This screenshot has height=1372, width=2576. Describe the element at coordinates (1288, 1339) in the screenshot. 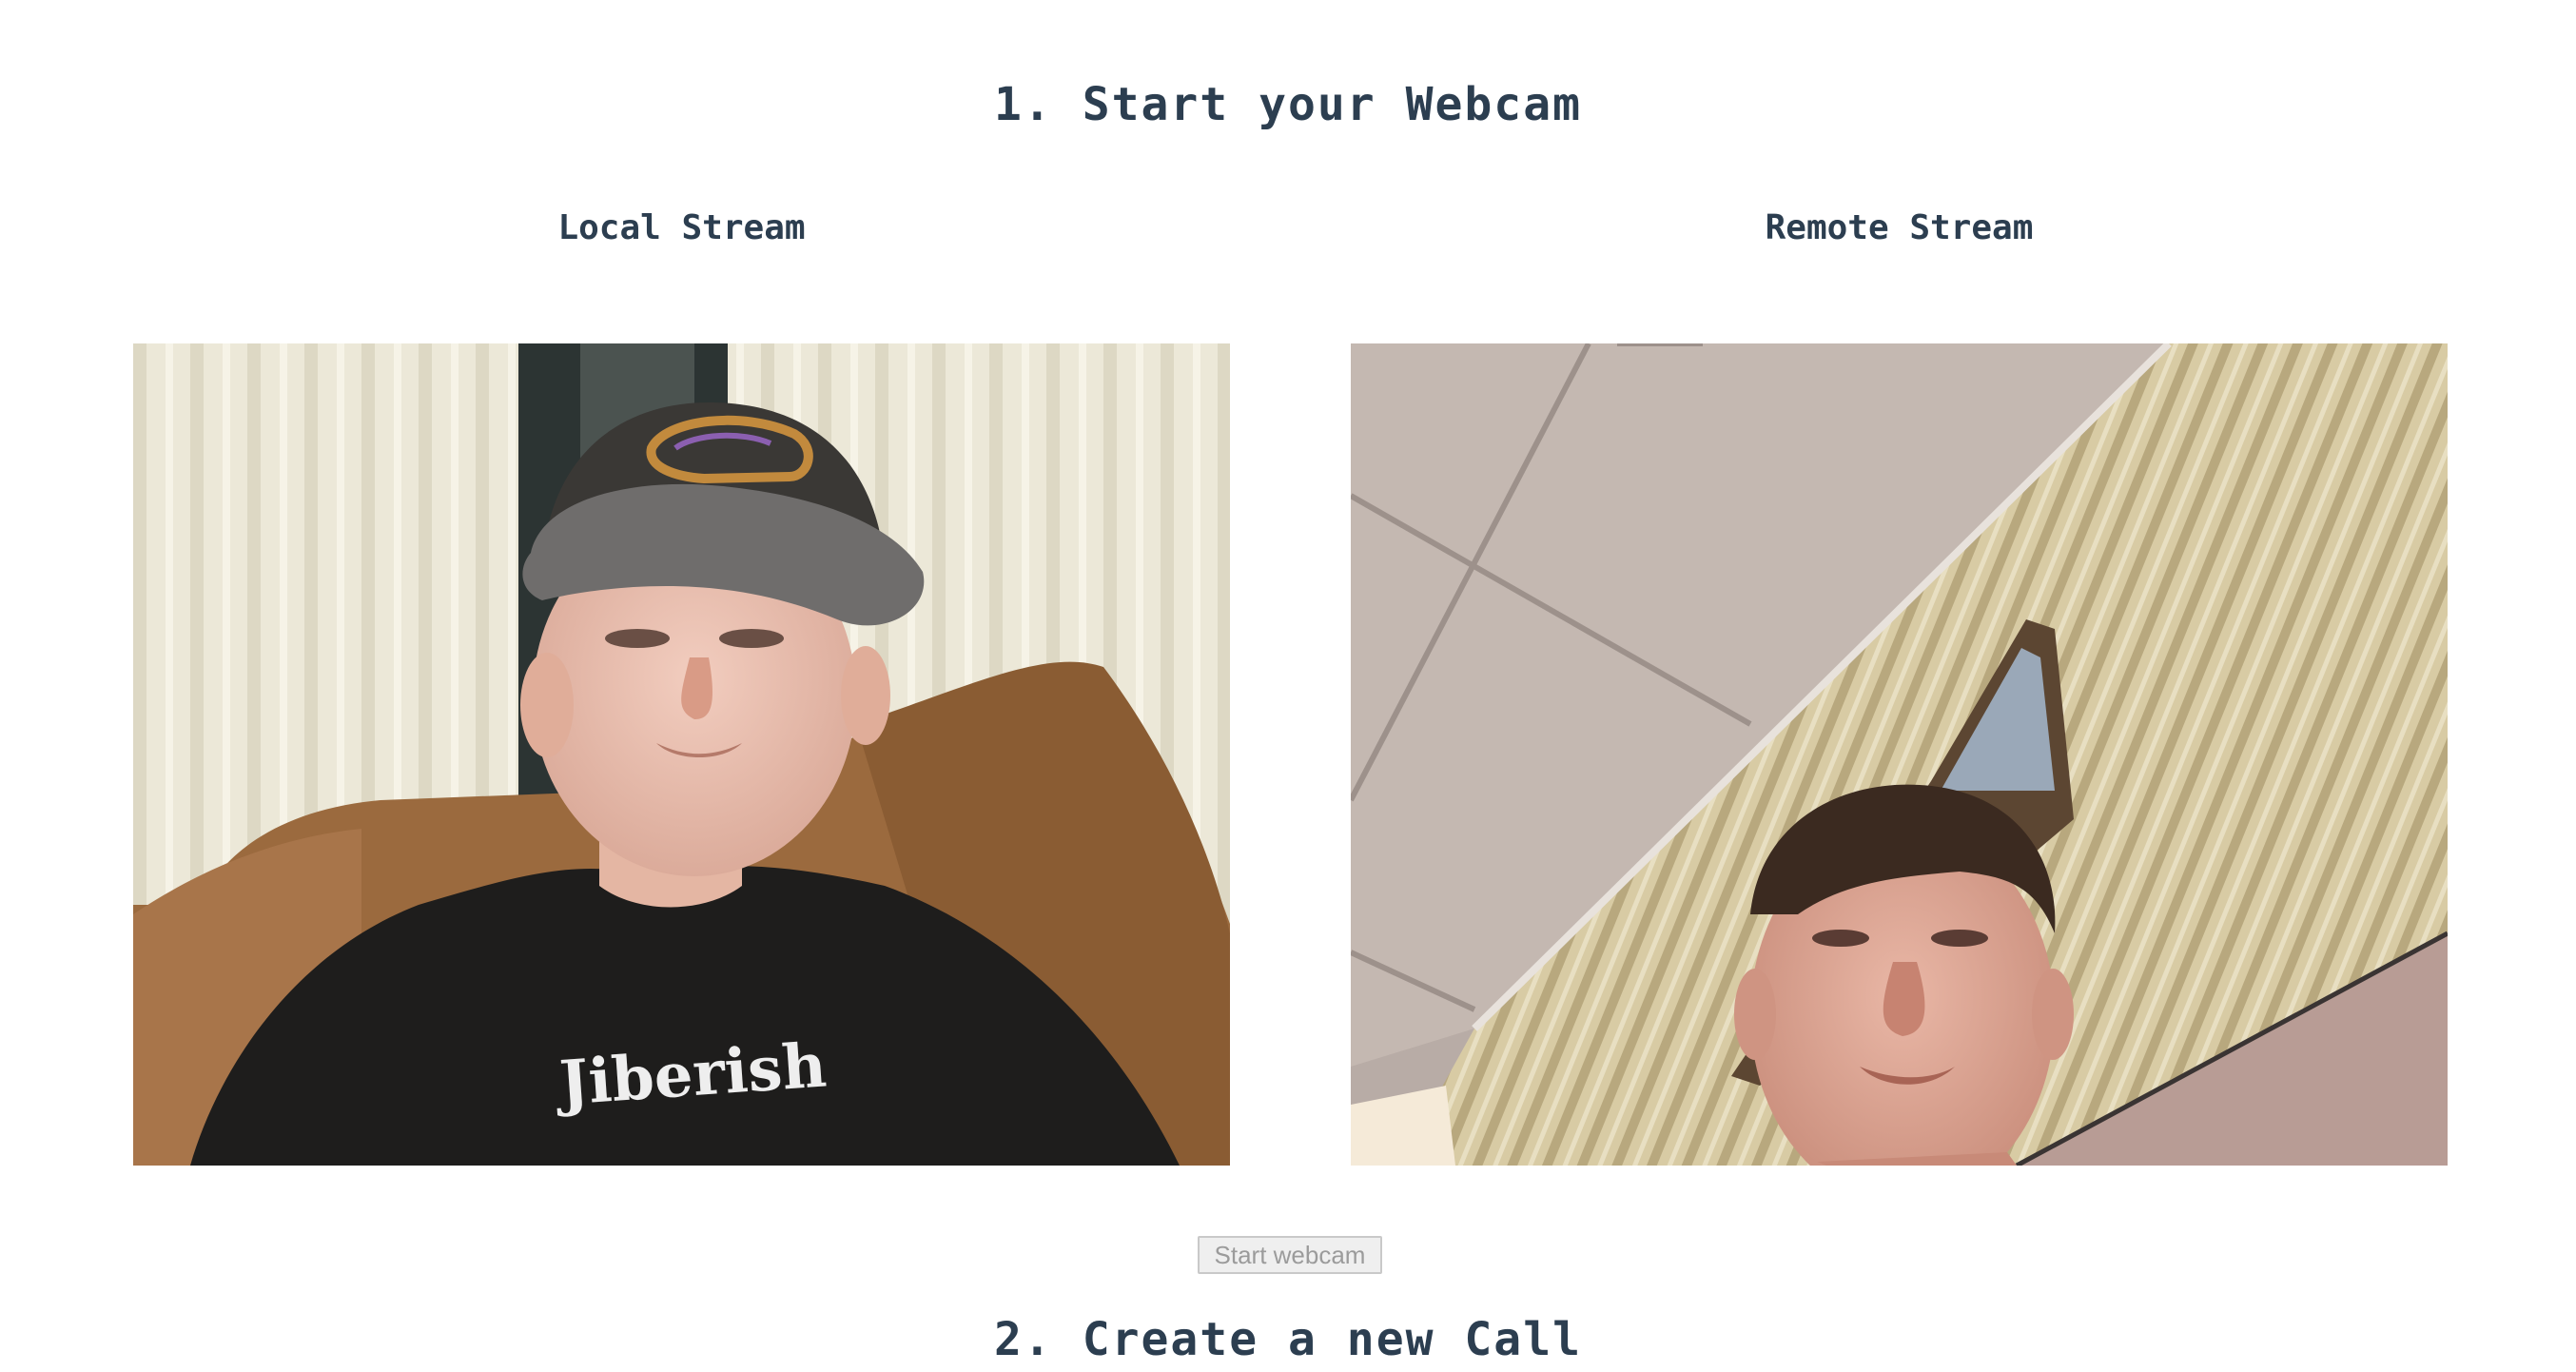

I see `step-2-heading: 2. Create a new Call` at that location.